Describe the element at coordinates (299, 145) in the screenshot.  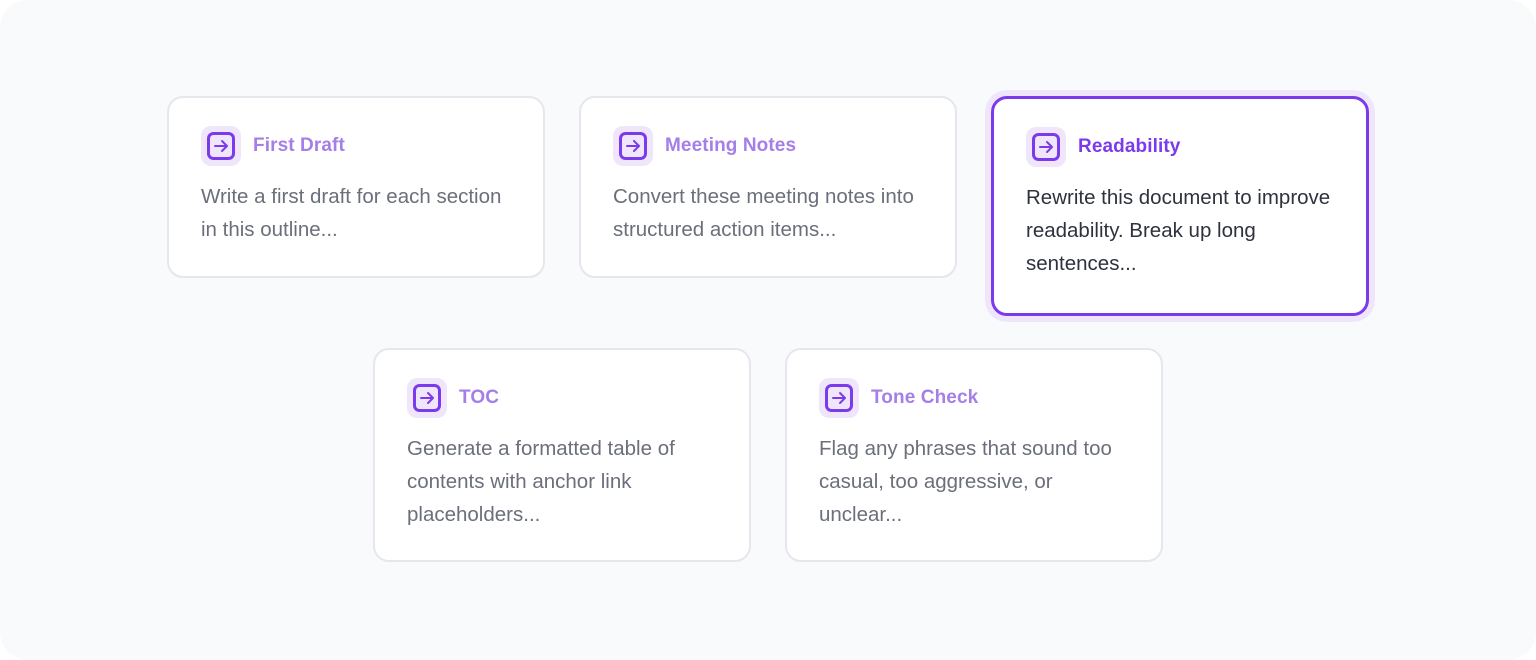
I see `card-title: First Draft` at that location.